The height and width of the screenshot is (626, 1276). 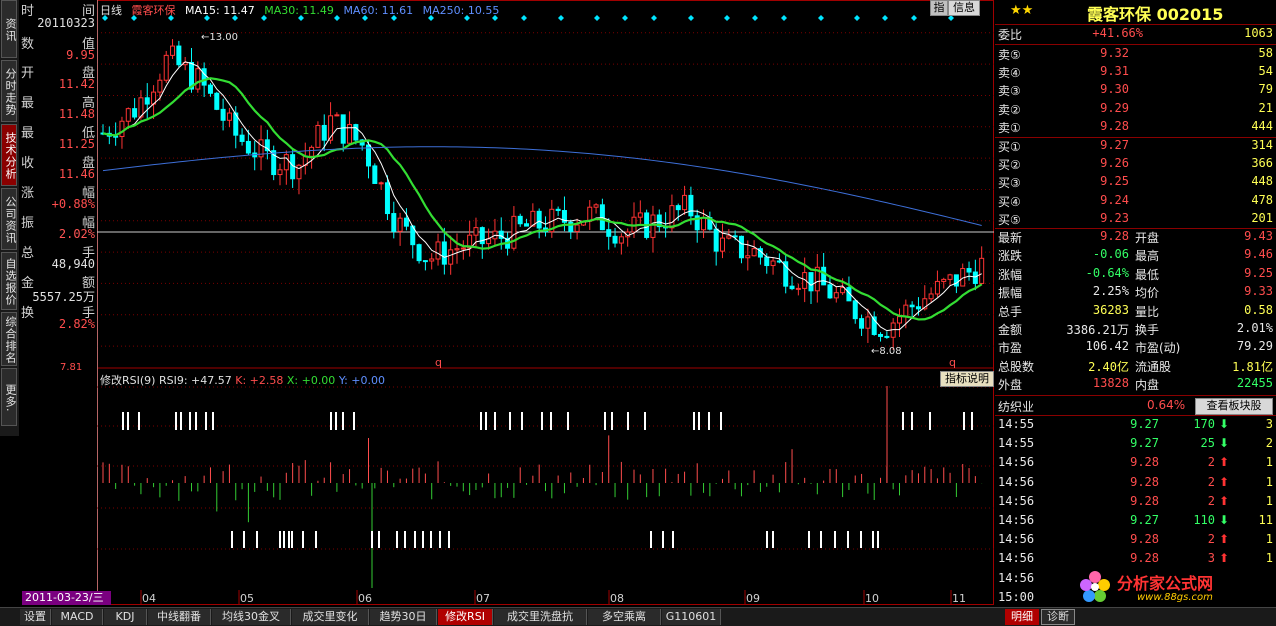 I want to click on zhi-button: 指, so click(x=939, y=8).